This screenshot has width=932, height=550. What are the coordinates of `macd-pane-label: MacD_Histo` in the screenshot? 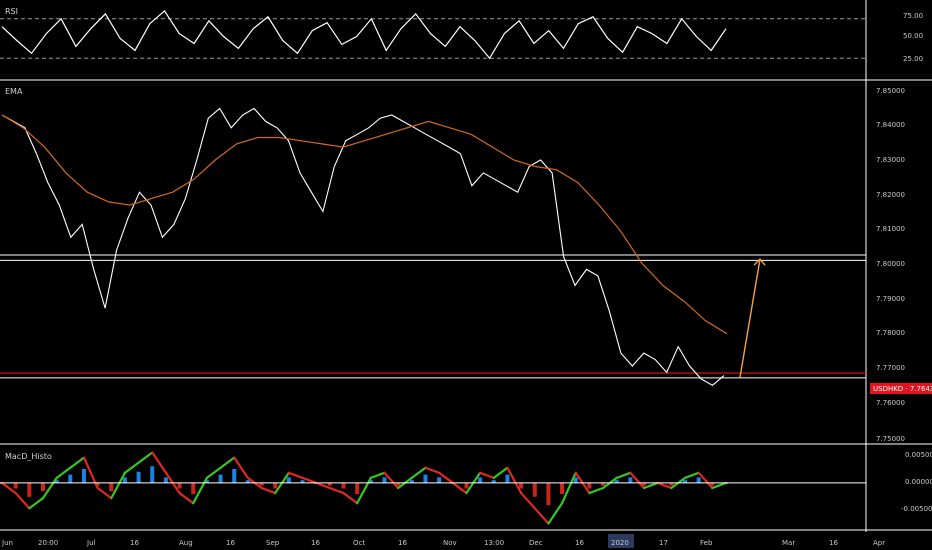 It's located at (28, 456).